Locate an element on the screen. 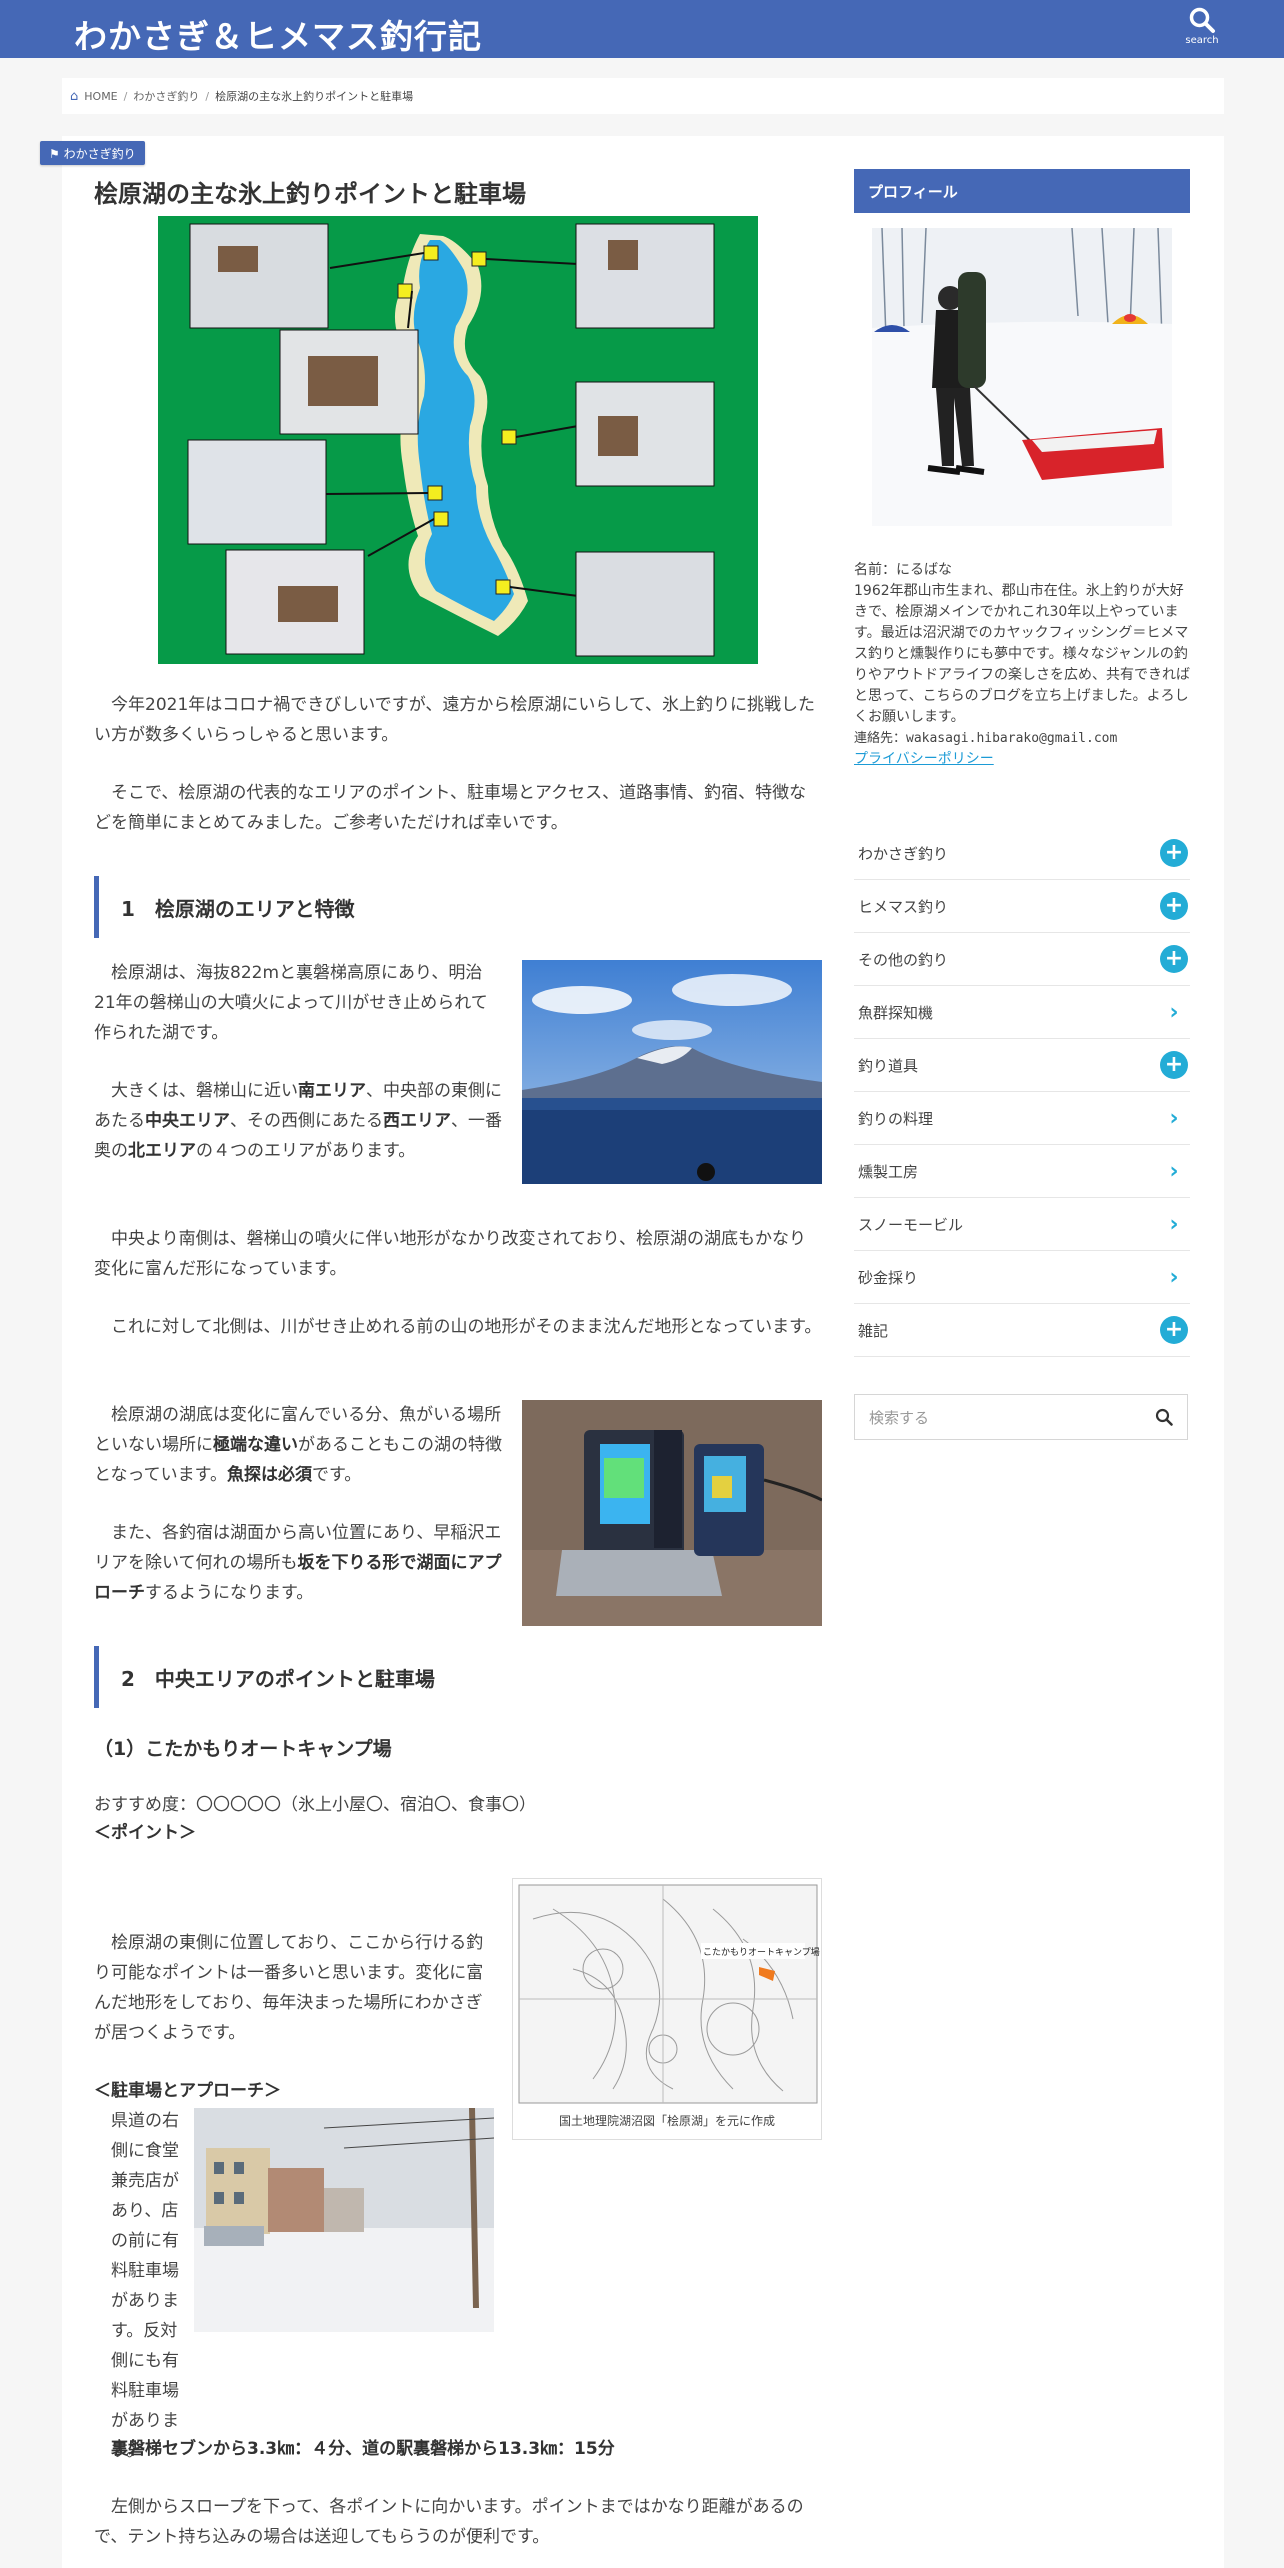 This screenshot has height=2568, width=1284. site-header: わかさぎ＆ヒメマス釣行記 search is located at coordinates (642, 29).